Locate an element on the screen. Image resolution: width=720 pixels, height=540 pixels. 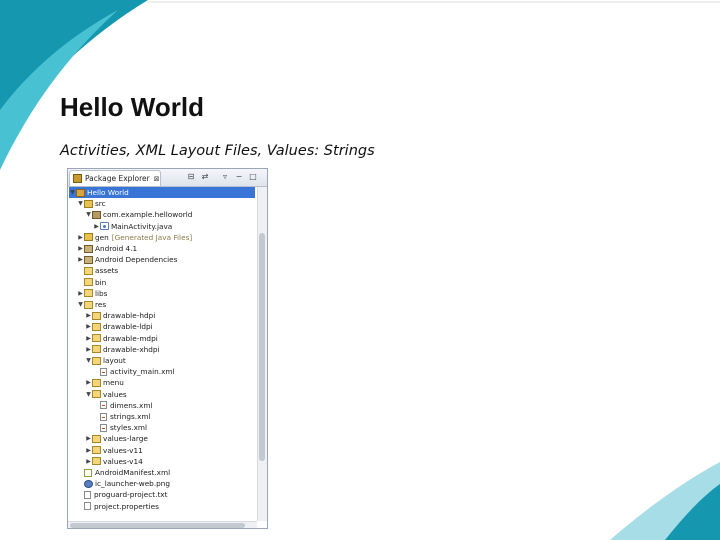
java-file-icon is located at coordinates (104, 226).